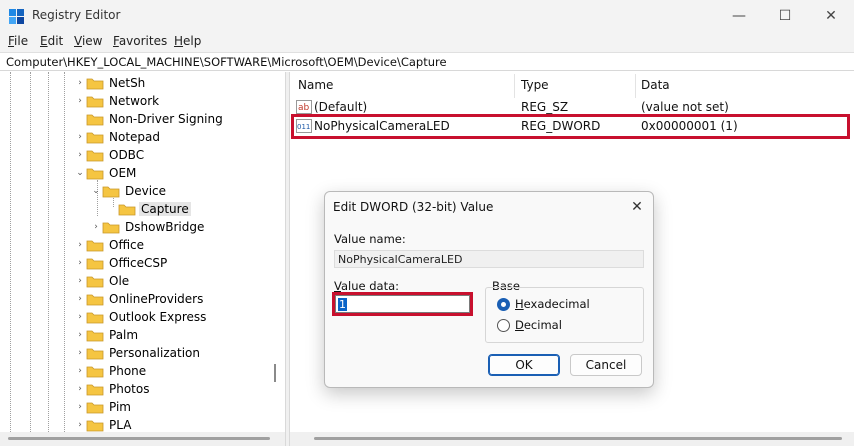  What do you see at coordinates (134, 137) in the screenshot?
I see `tree-item-label: Notepad` at bounding box center [134, 137].